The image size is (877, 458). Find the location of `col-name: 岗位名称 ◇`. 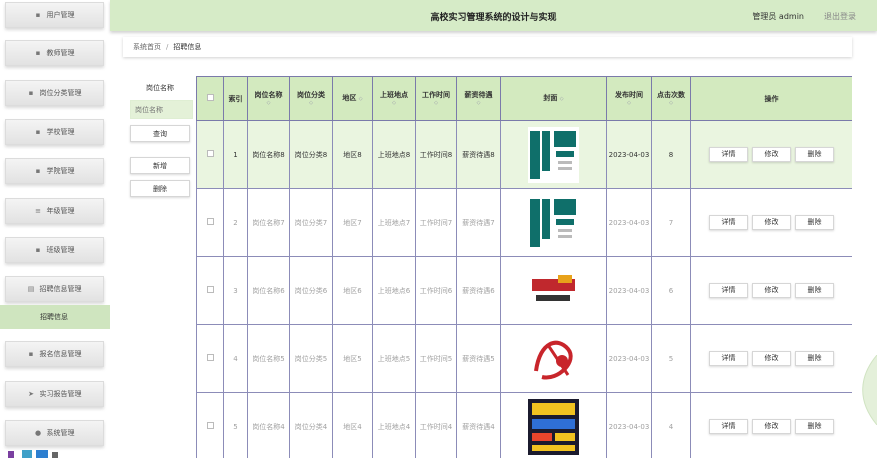

col-name: 岗位名称 ◇ is located at coordinates (268, 98).